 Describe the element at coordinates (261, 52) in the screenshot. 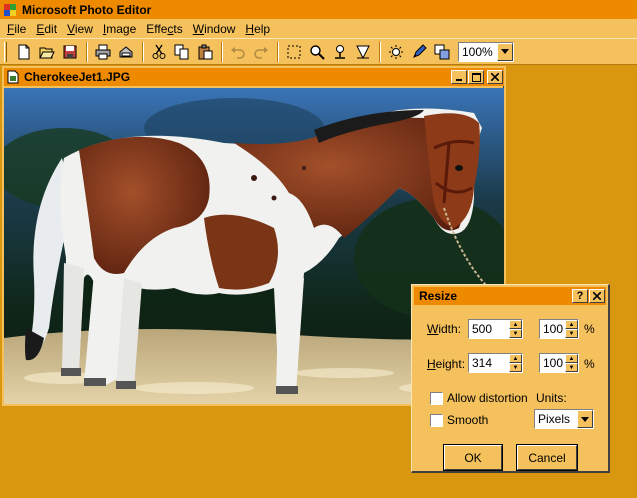

I see `redo-icon` at that location.